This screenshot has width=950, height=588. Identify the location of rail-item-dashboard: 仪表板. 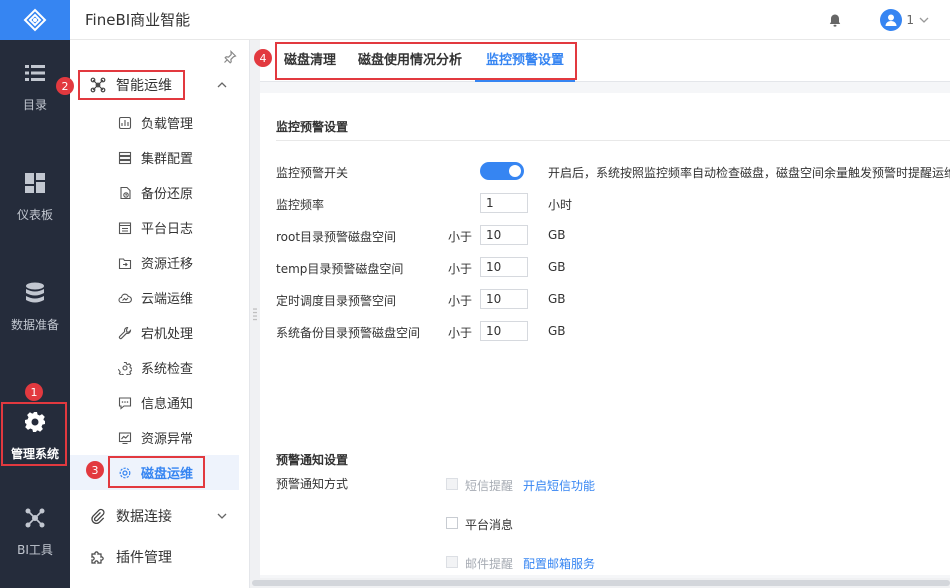
(35, 197).